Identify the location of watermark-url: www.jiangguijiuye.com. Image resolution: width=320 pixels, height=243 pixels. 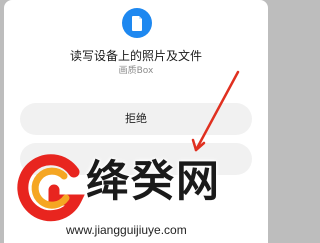
(126, 230).